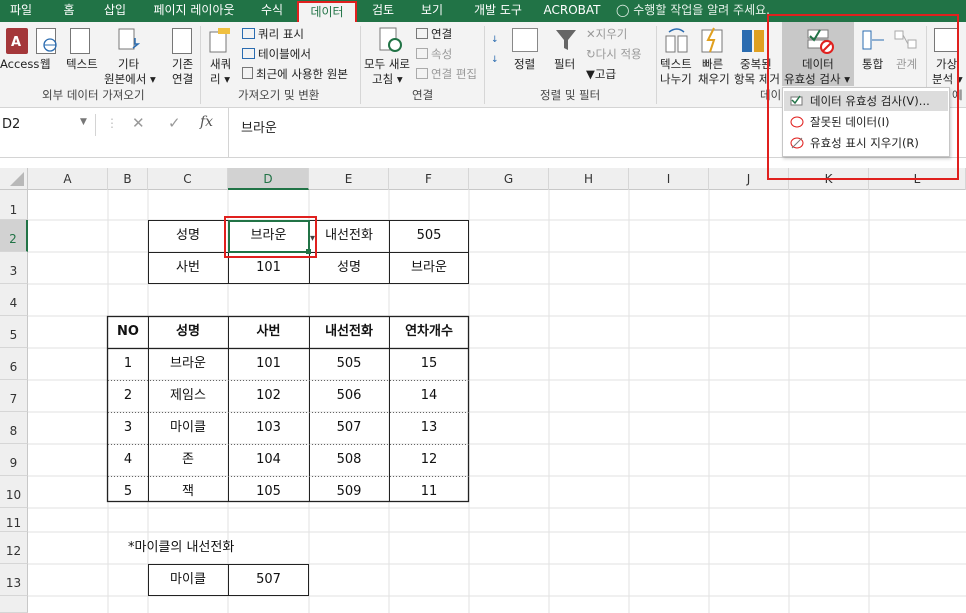 The height and width of the screenshot is (613, 966). What do you see at coordinates (206, 122) in the screenshot?
I see `insert-function-icon: fx` at bounding box center [206, 122].